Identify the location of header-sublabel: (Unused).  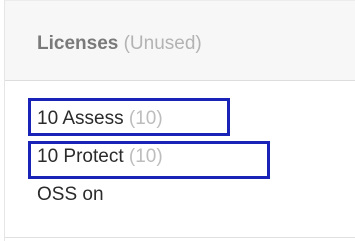
(162, 43).